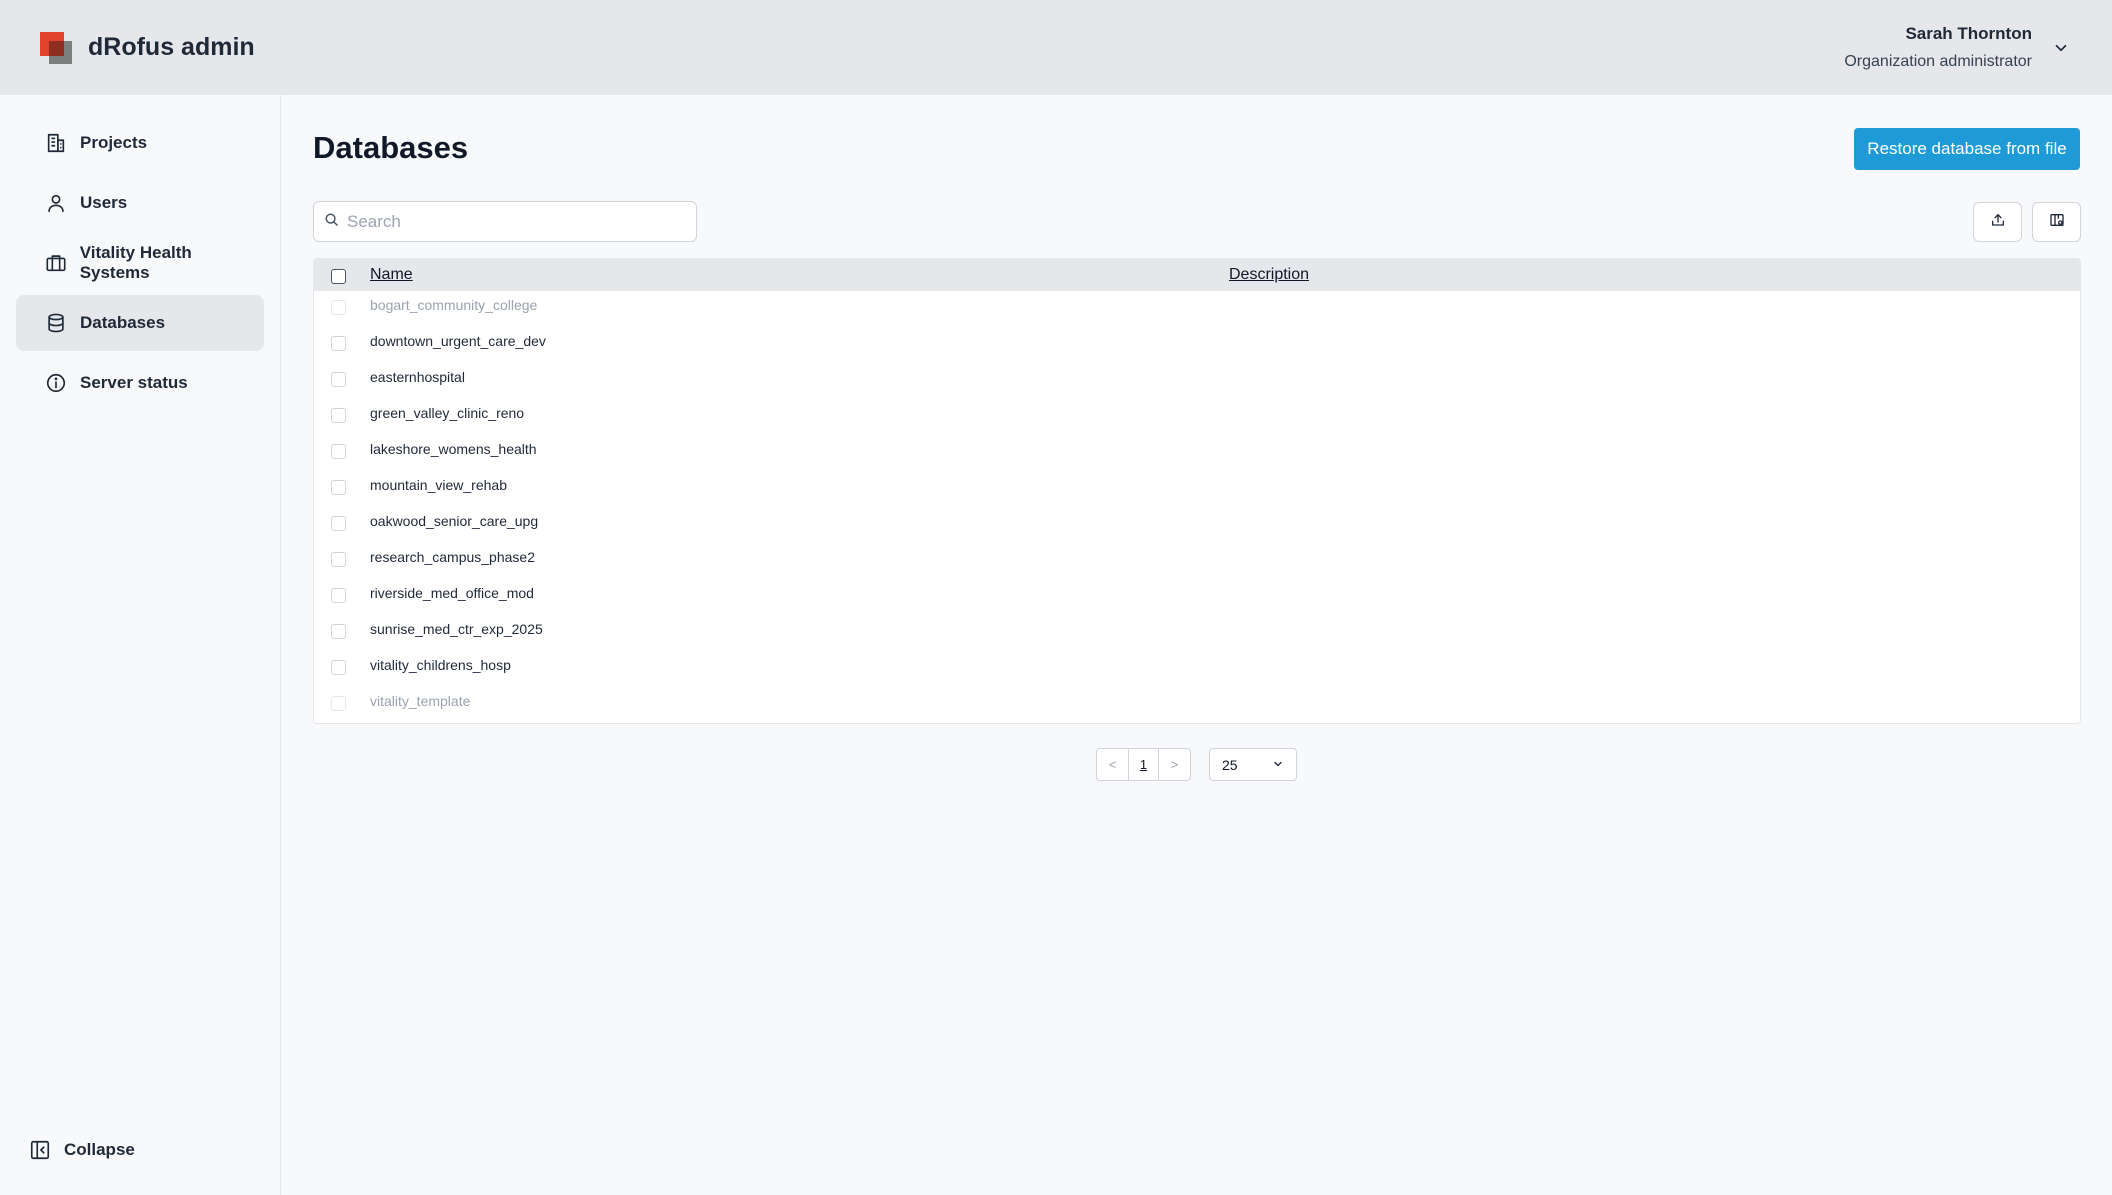  I want to click on page-number-1: 1, so click(1143, 764).